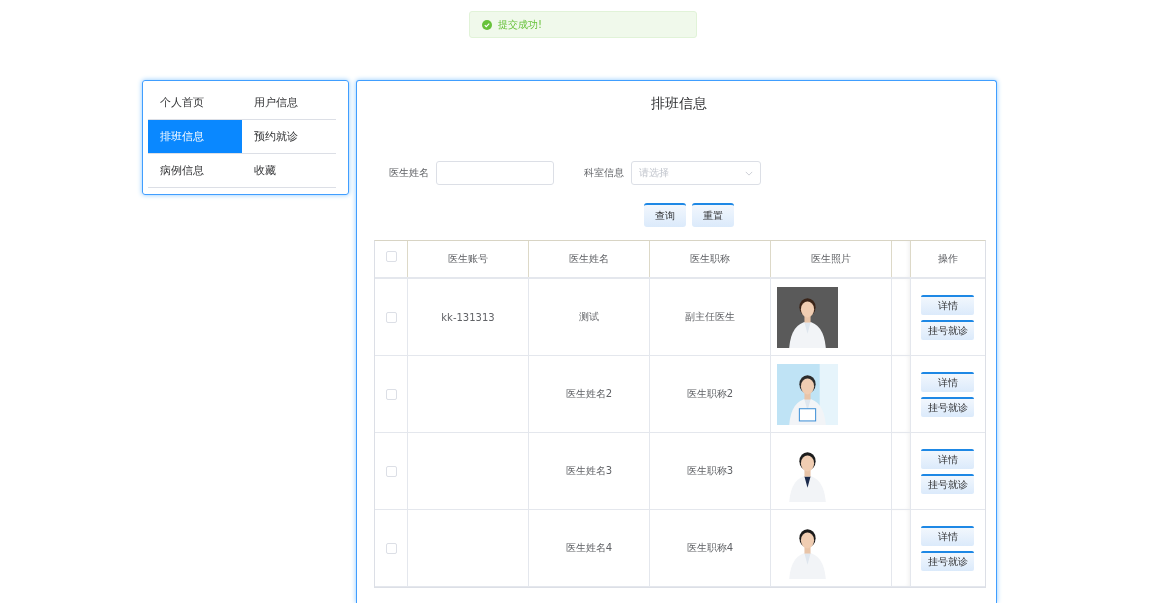 Image resolution: width=1161 pixels, height=603 pixels. Describe the element at coordinates (589, 259) in the screenshot. I see `column-header: 医生姓名` at that location.